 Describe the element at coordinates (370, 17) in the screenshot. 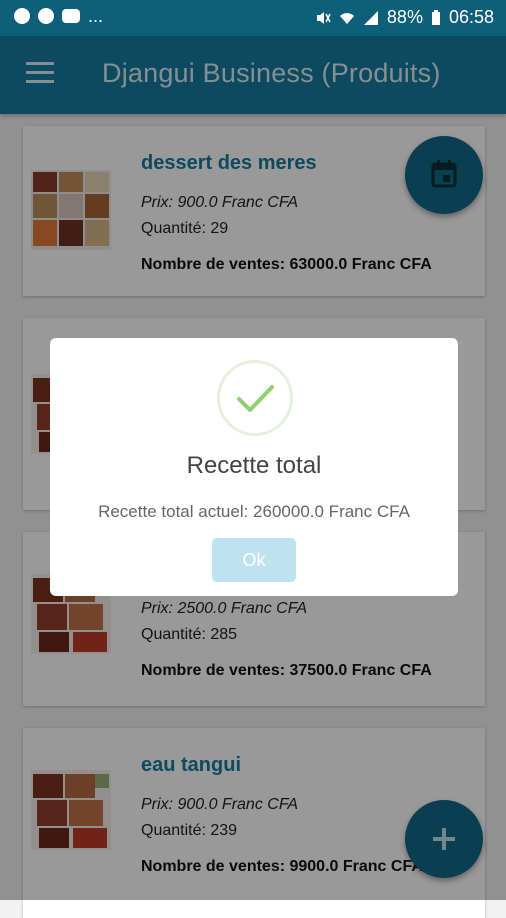

I see `signal-icon` at that location.